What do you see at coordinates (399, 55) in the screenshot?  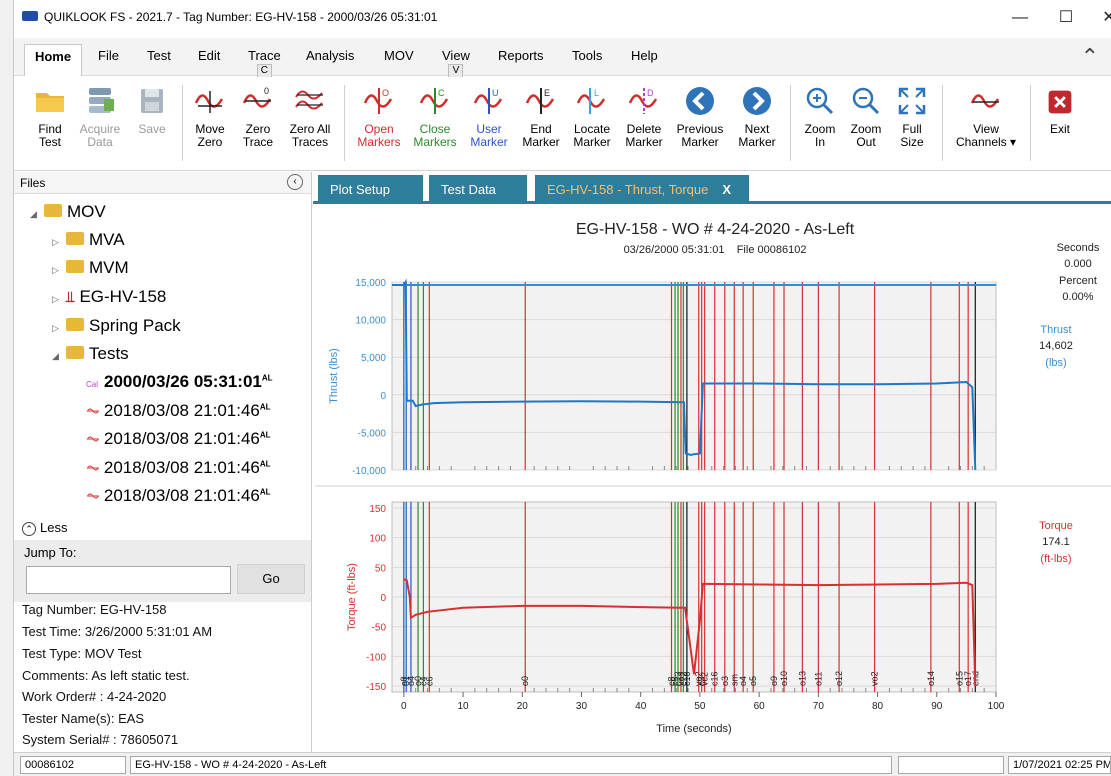 I see `menu-mov: MOV` at bounding box center [399, 55].